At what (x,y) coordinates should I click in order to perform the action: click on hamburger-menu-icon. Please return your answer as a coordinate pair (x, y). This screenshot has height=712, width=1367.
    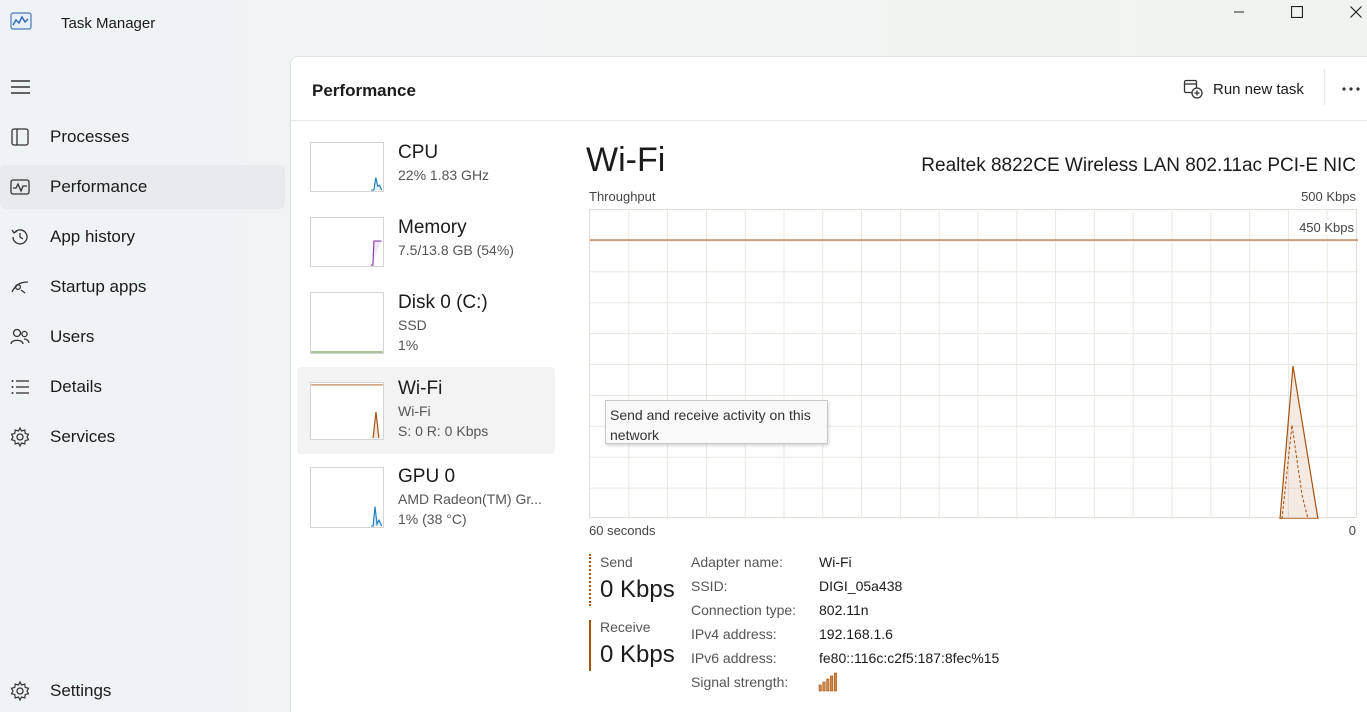
    Looking at the image, I should click on (21, 87).